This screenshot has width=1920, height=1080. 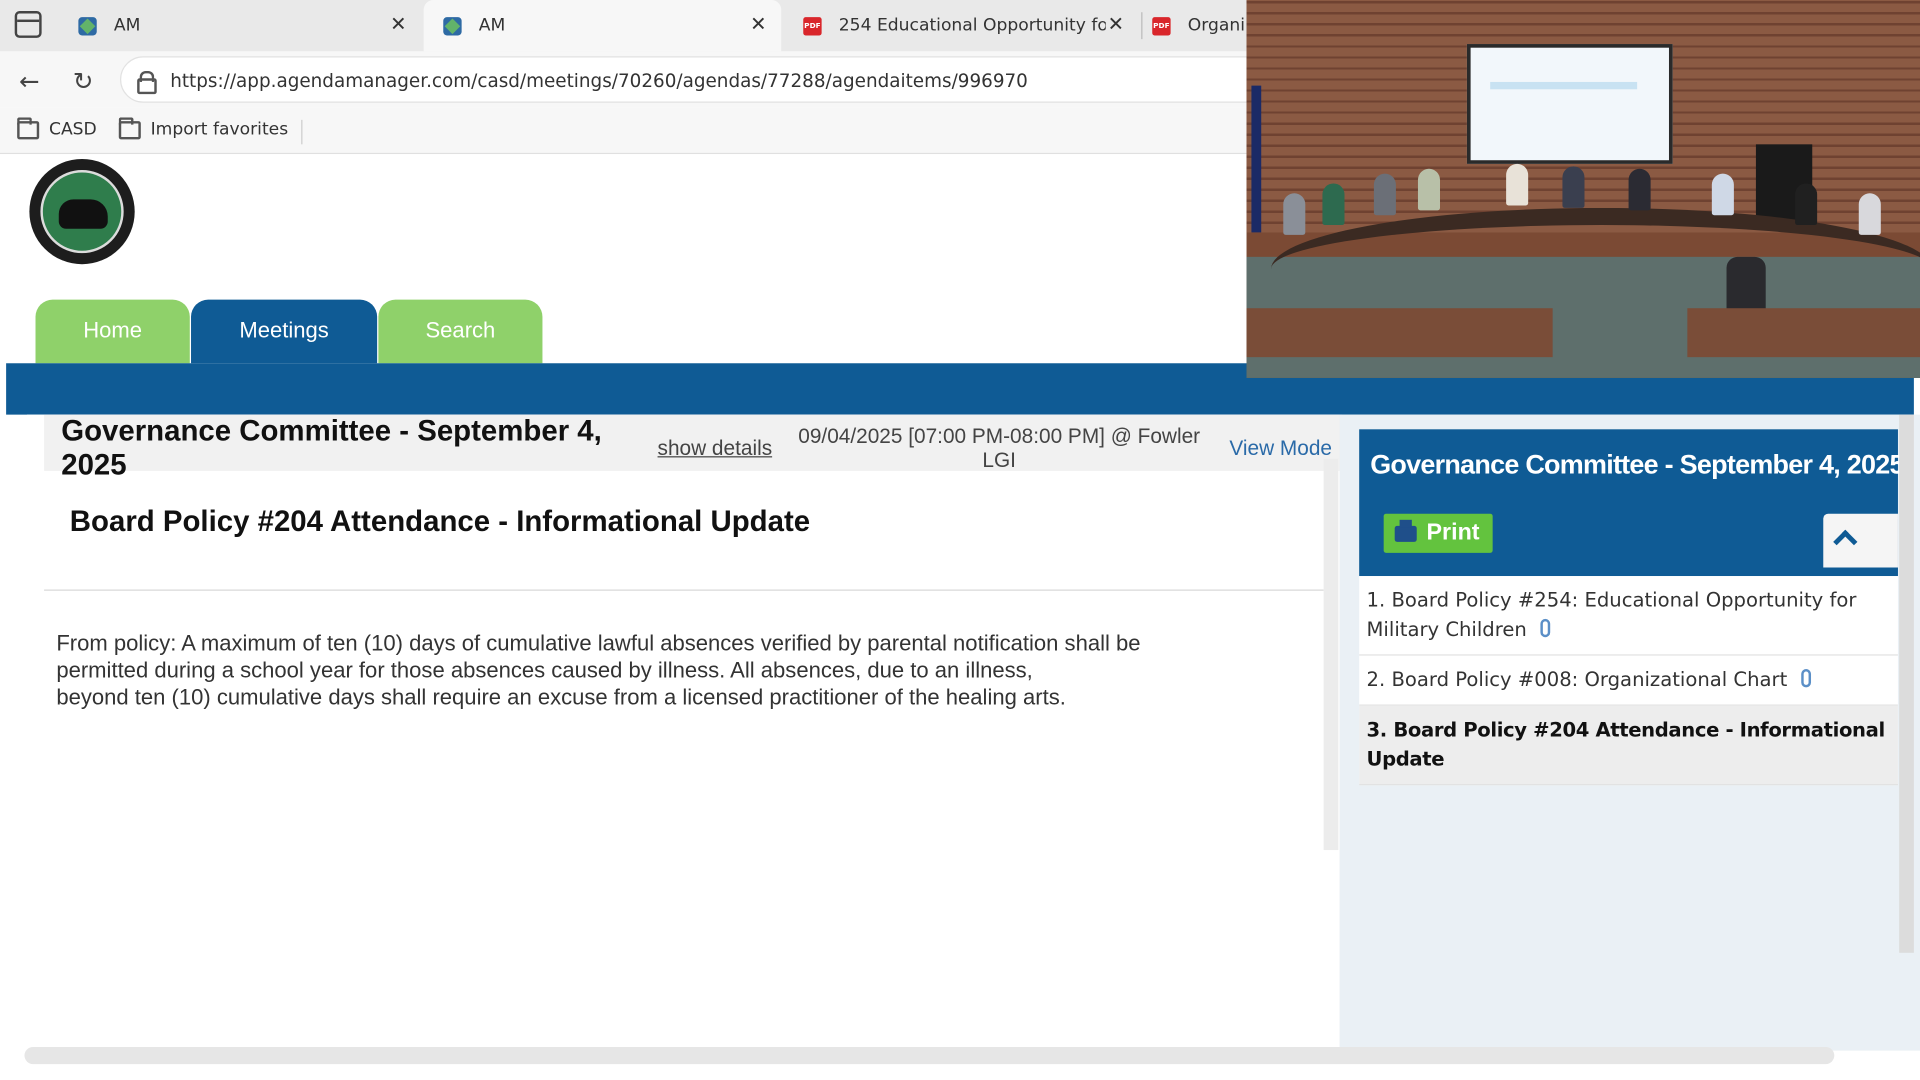 I want to click on browser-tab-3: PDF 254 Educational Opportunity for I ✕, so click(x=961, y=25).